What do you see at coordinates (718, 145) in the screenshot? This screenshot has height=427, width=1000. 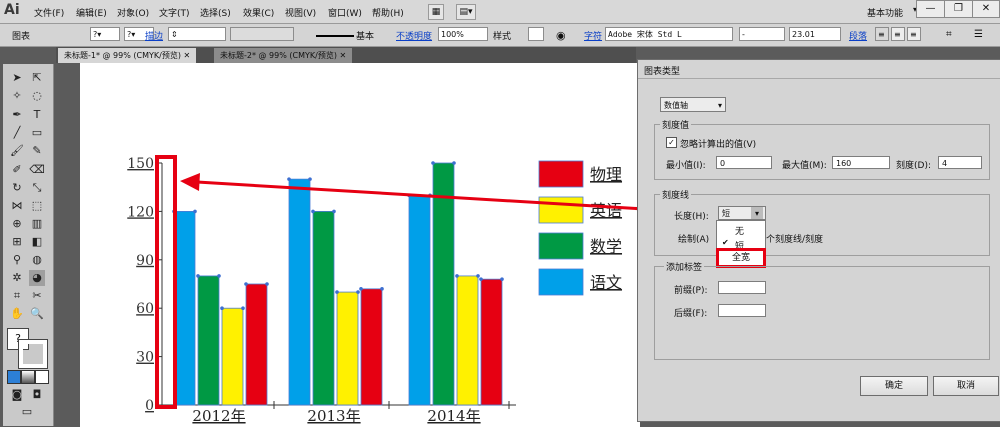 I see `override-label: 忽略计算出的值(V)` at bounding box center [718, 145].